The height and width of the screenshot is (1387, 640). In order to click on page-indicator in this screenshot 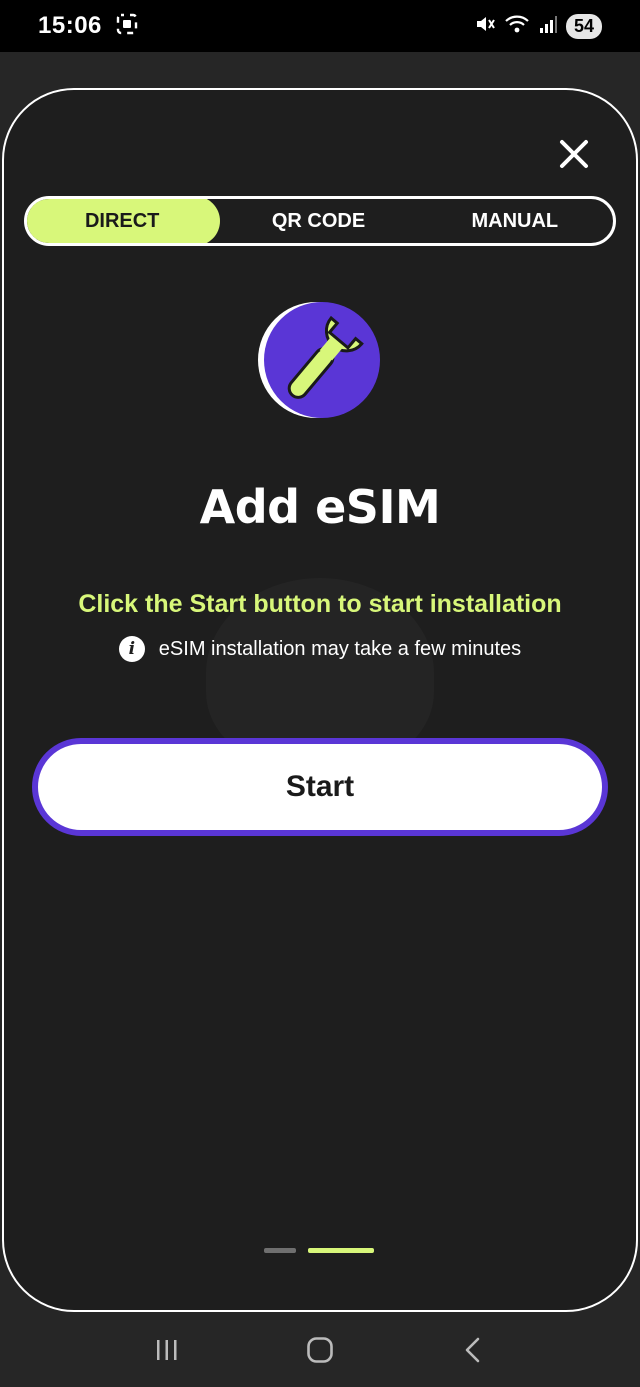, I will do `click(319, 1250)`.